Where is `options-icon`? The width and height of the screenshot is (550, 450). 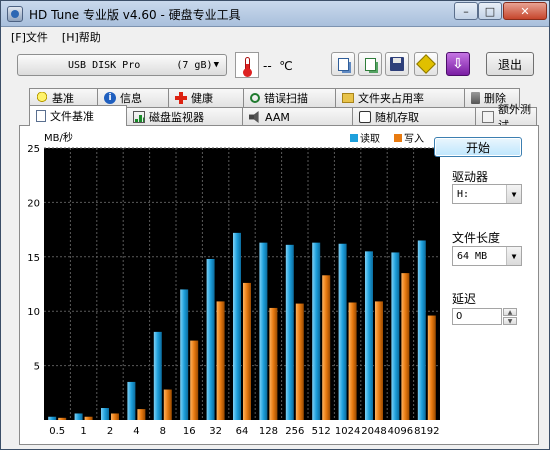 options-icon is located at coordinates (426, 64).